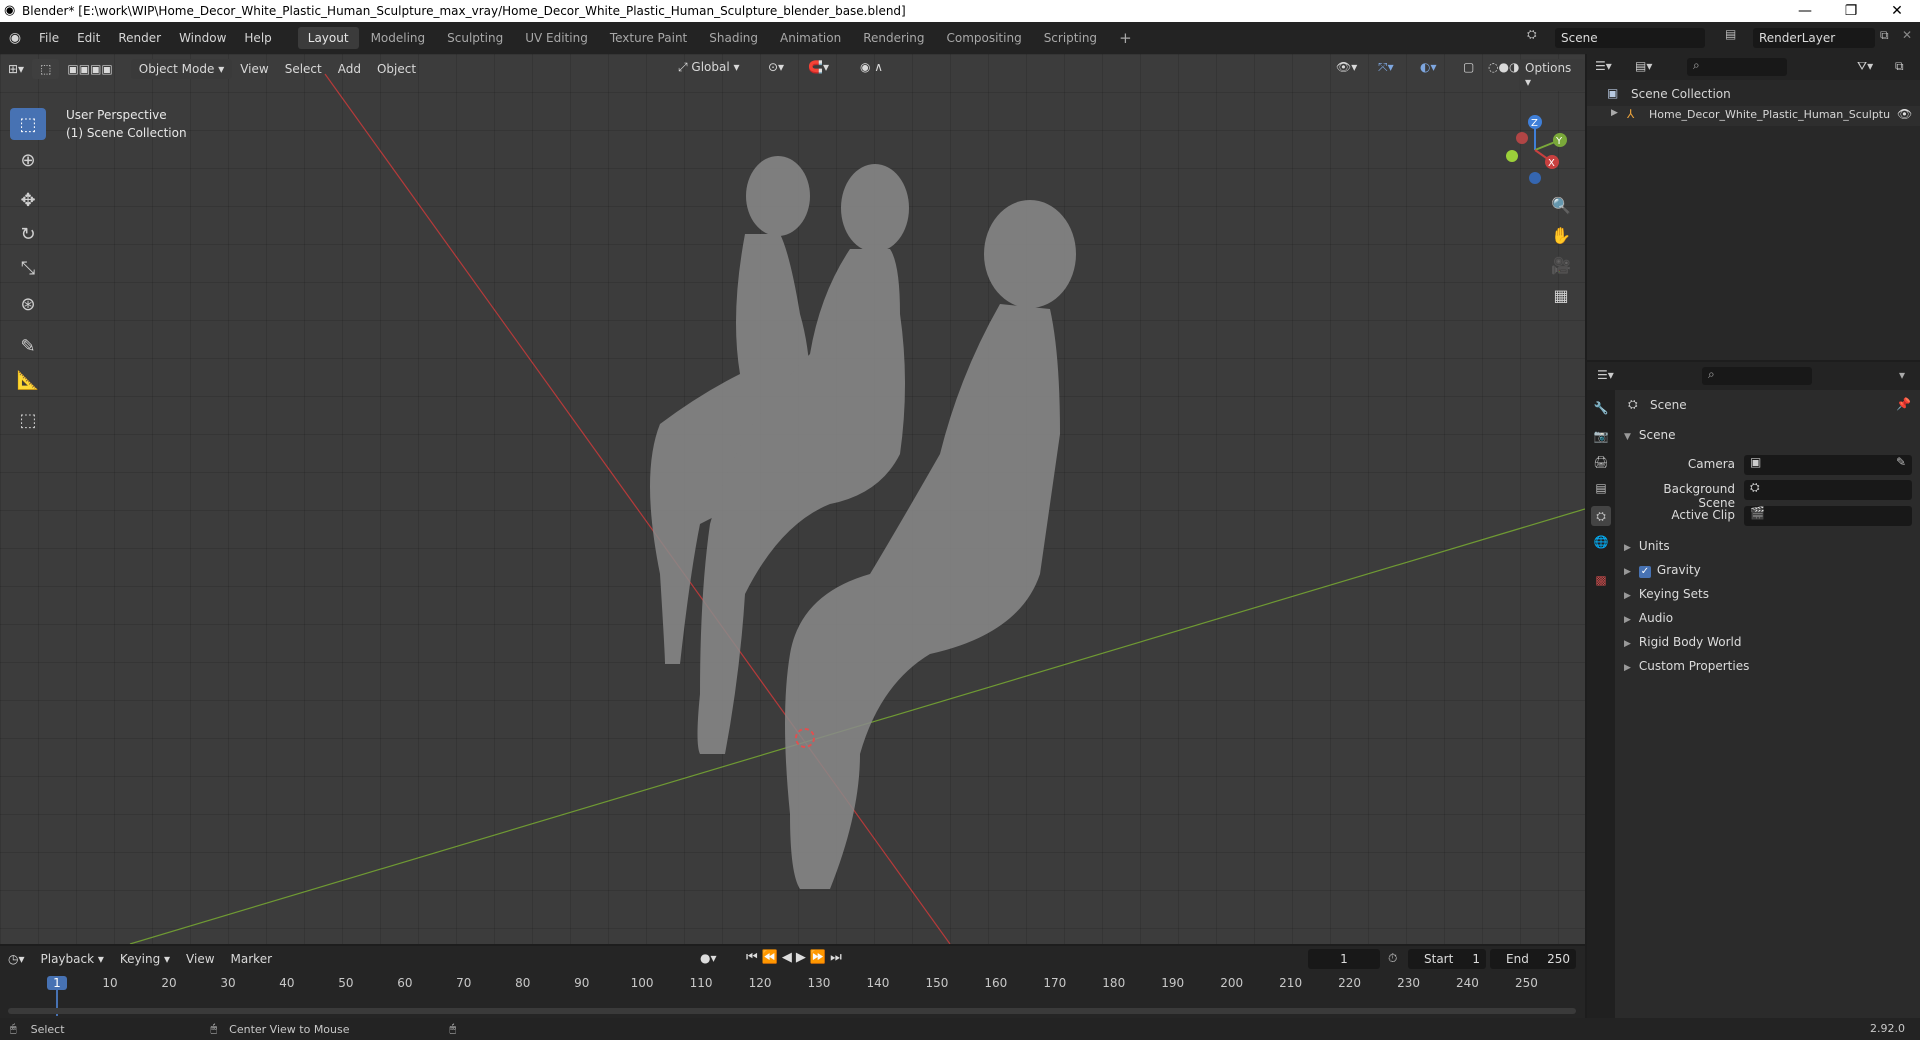  I want to click on tab-texture-paint: Texture Paint, so click(648, 38).